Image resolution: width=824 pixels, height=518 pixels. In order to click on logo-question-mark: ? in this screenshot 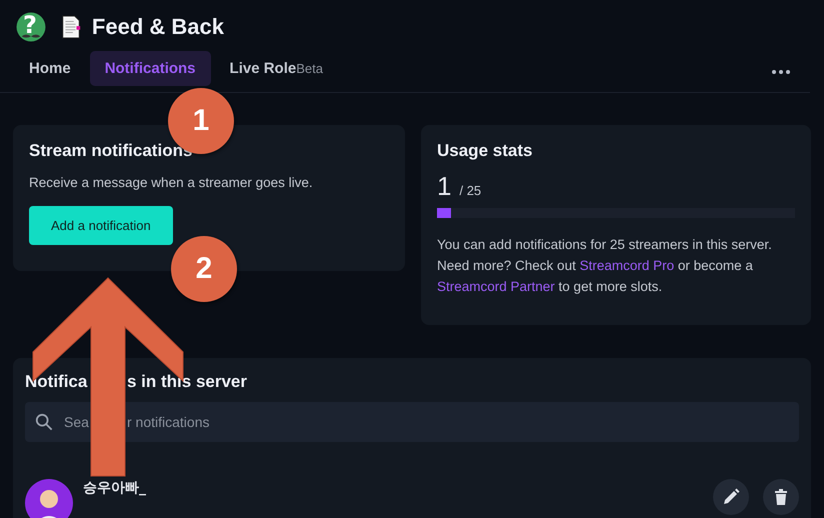, I will do `click(30, 25)`.